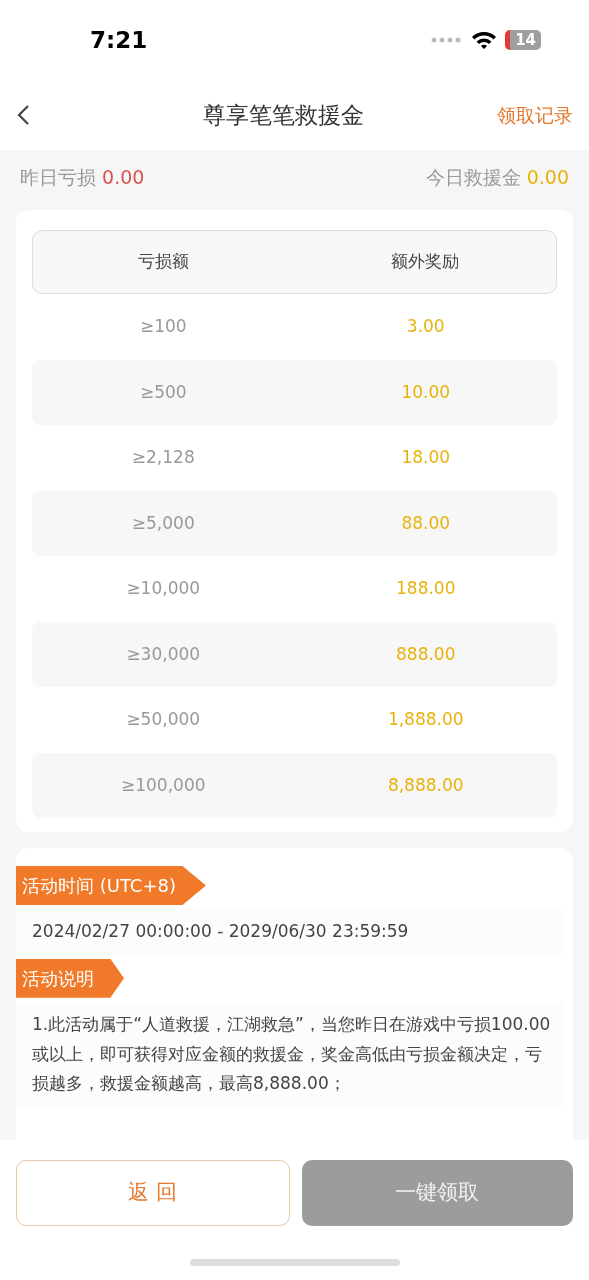 Image resolution: width=589 pixels, height=1280 pixels. Describe the element at coordinates (426, 654) in the screenshot. I see `table-cell-text: 888.00` at that location.